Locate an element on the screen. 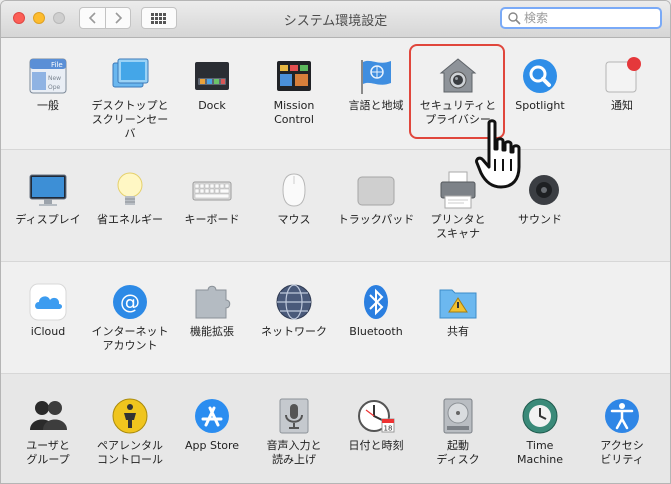 The height and width of the screenshot is (484, 671). pane-label: キーボード is located at coordinates (212, 219).